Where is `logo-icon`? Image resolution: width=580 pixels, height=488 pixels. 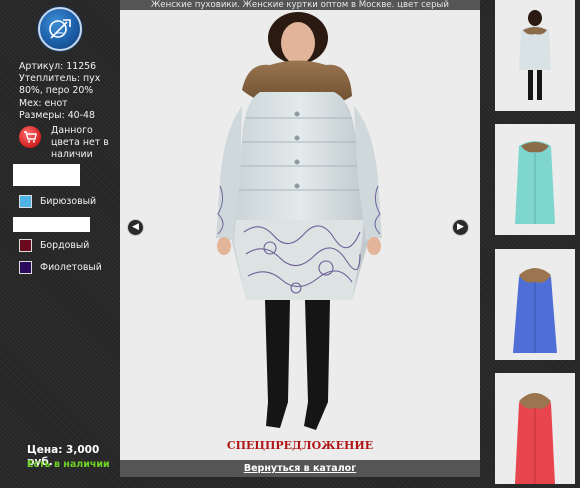
logo-icon is located at coordinates (60, 29).